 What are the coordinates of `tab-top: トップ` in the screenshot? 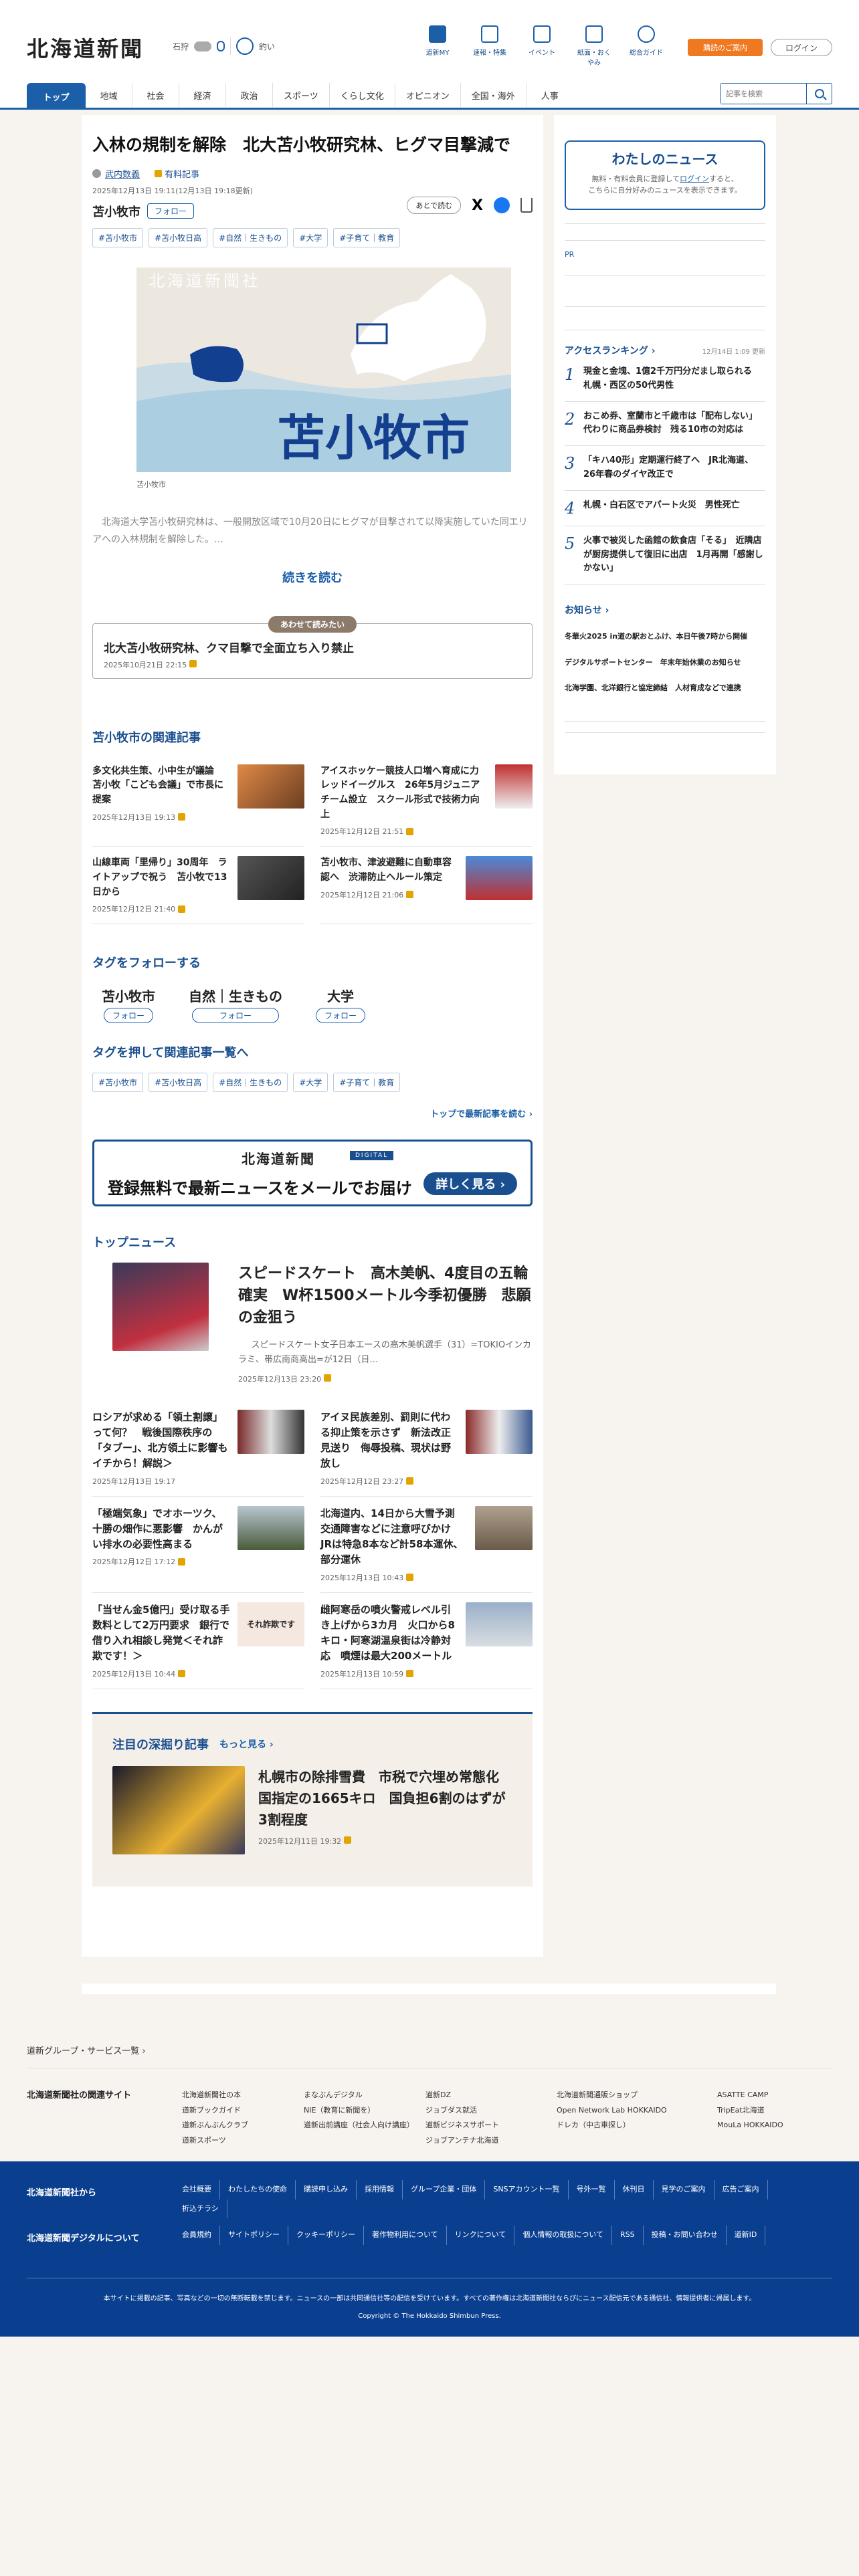 It's located at (56, 96).